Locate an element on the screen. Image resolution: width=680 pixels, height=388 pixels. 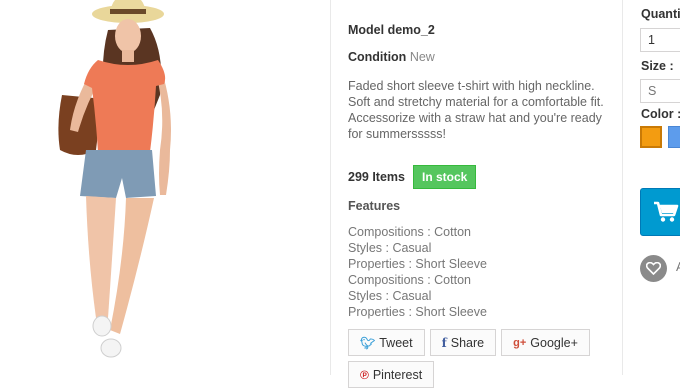
divider-right is located at coordinates (622, 187).